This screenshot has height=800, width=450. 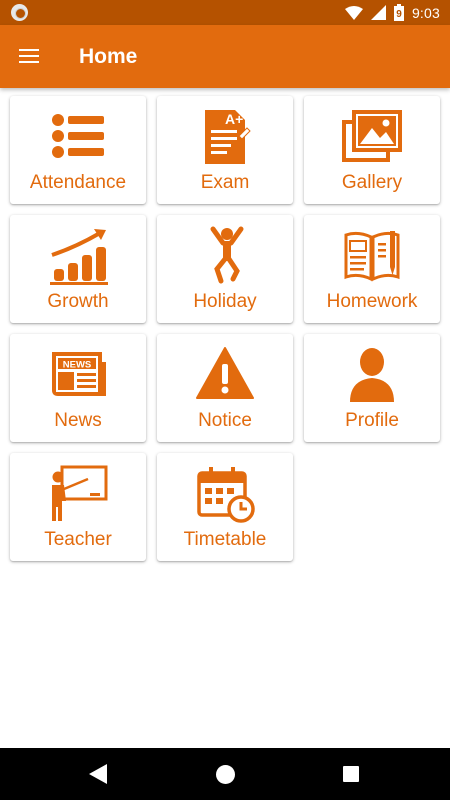 I want to click on tile-growth: Growth, so click(x=78, y=269).